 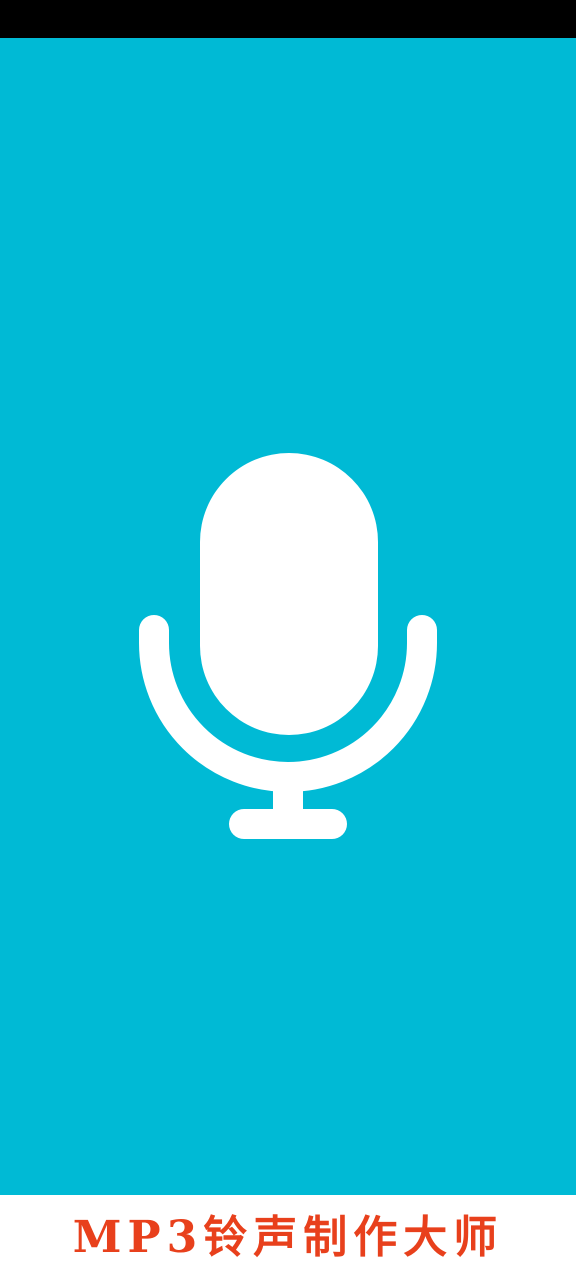 I want to click on footer: MP3铃声制作大师, so click(x=288, y=1237).